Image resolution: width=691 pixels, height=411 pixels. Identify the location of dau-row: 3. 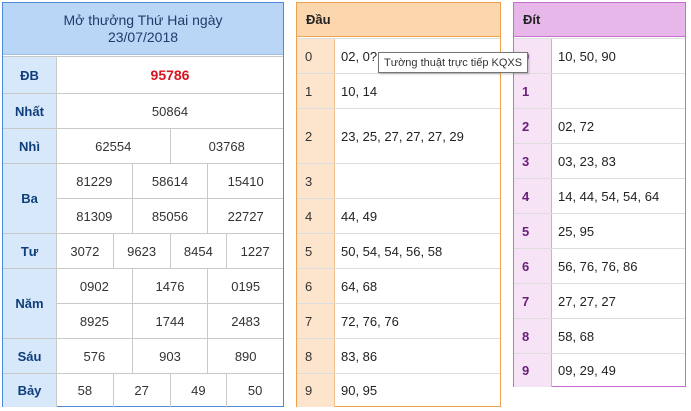
(398, 180).